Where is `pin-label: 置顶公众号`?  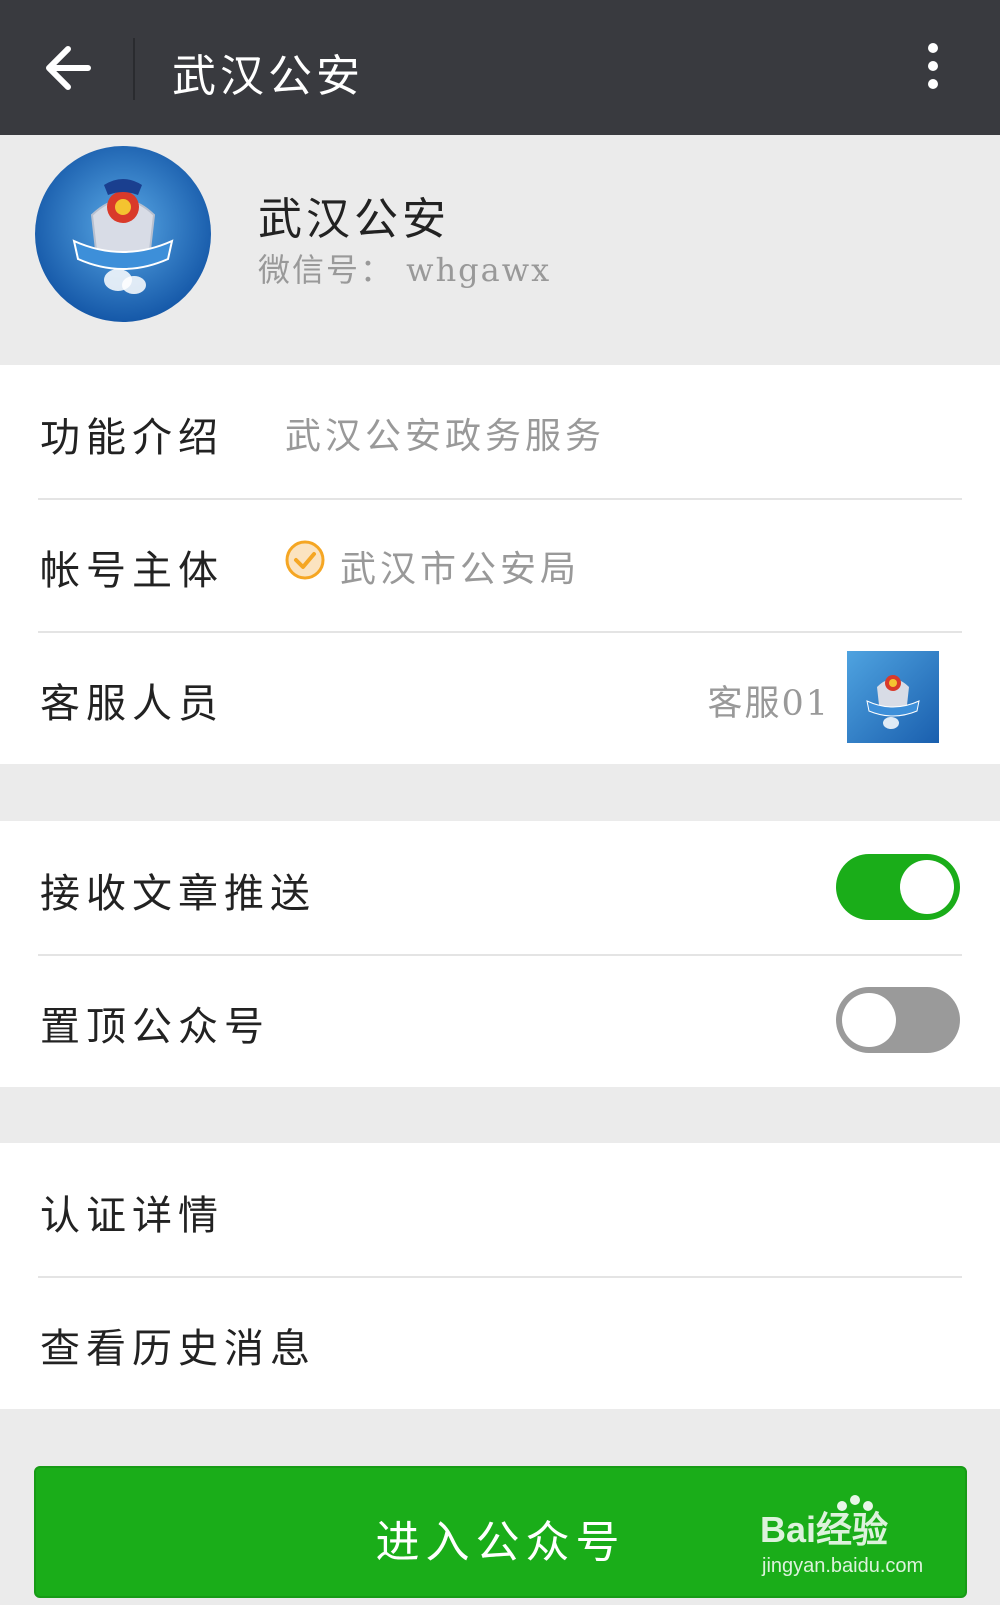 pin-label: 置顶公众号 is located at coordinates (155, 1027).